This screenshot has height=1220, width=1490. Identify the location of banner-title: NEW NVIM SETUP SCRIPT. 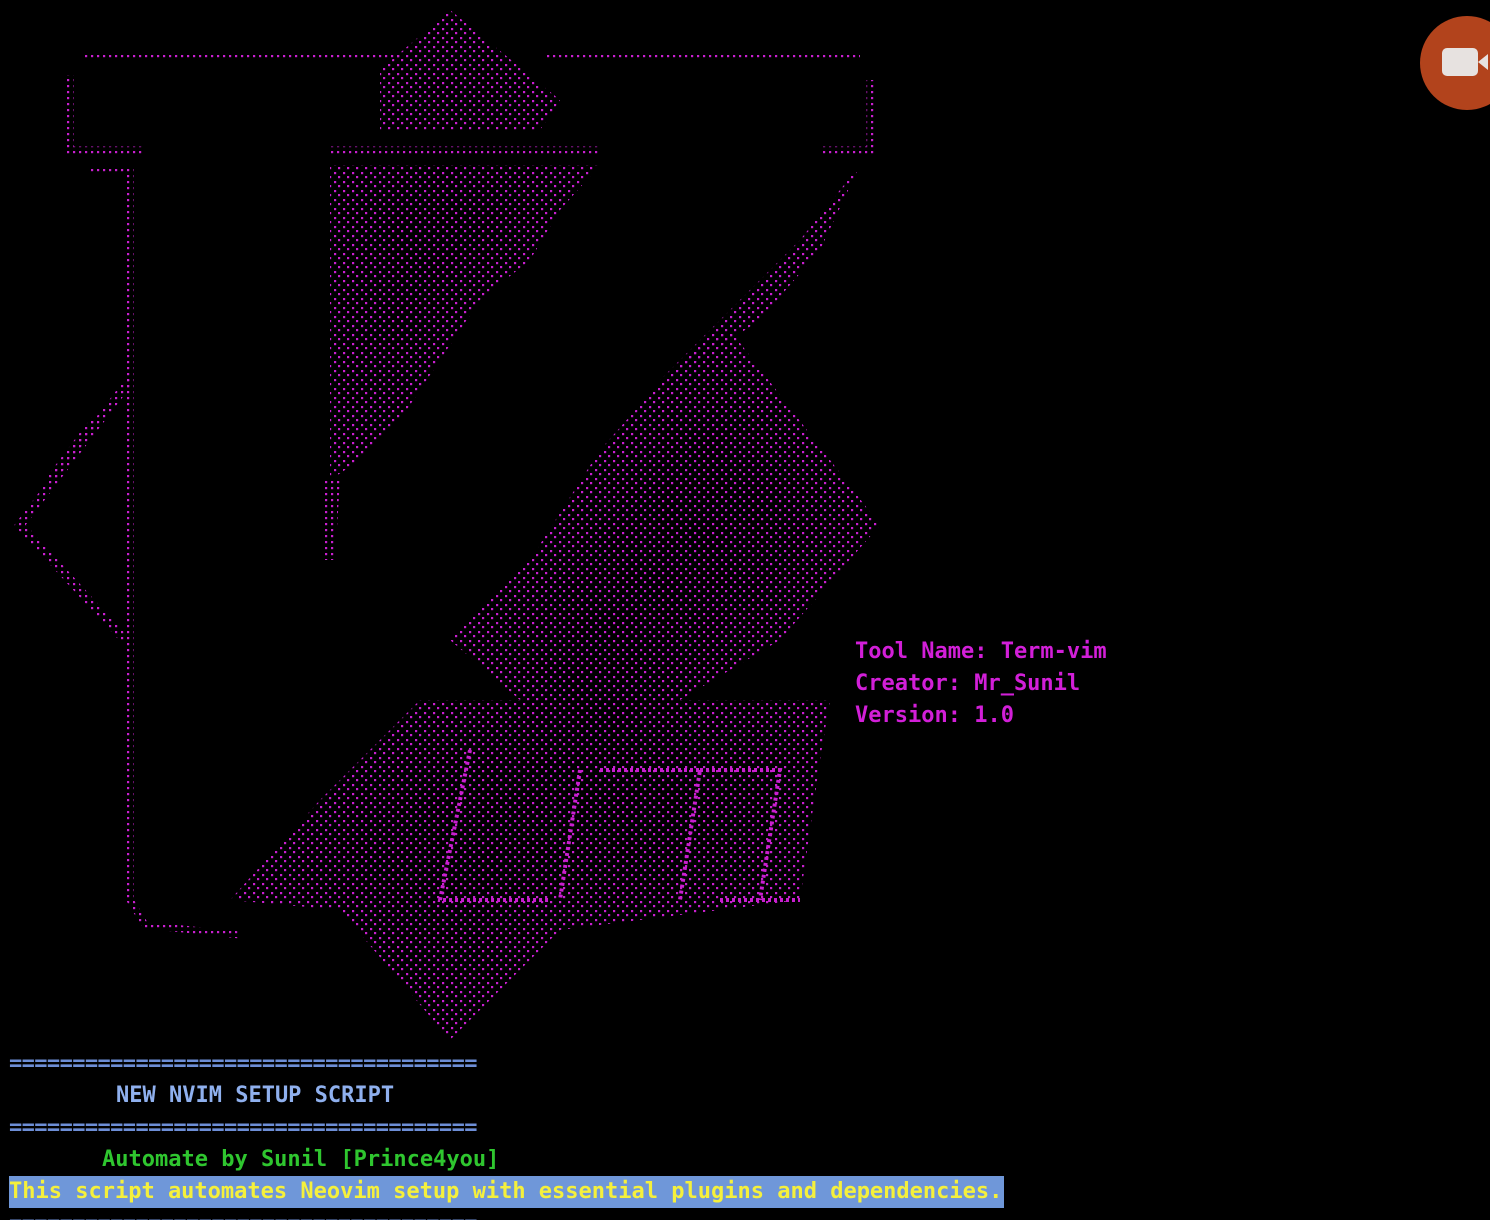
(255, 1095).